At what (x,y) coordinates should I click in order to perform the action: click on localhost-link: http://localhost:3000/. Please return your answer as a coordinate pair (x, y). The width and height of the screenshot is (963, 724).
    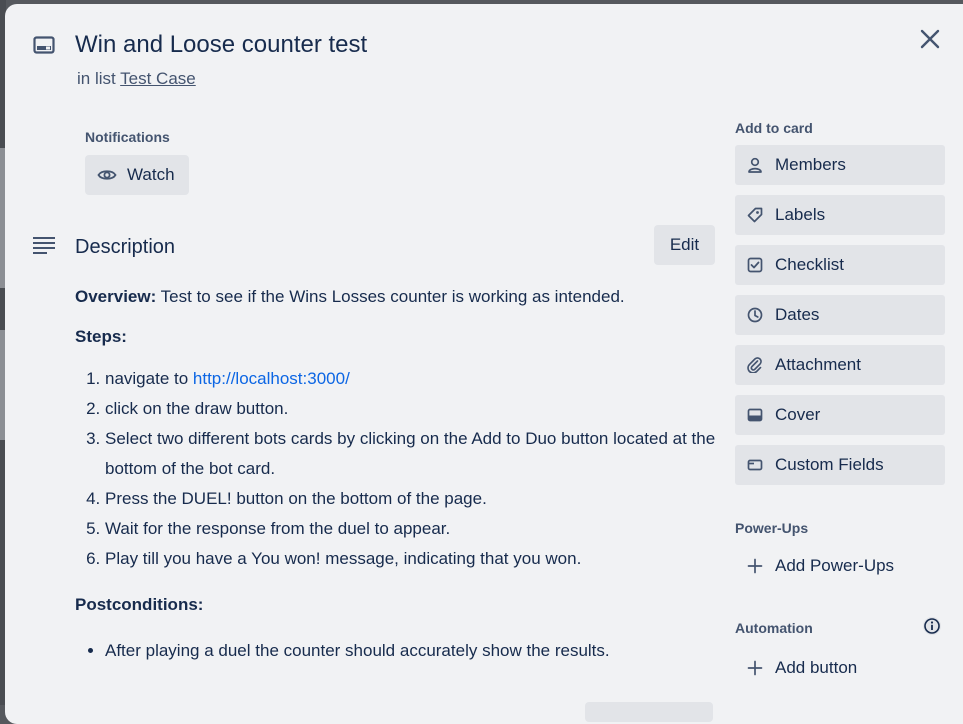
    Looking at the image, I should click on (271, 378).